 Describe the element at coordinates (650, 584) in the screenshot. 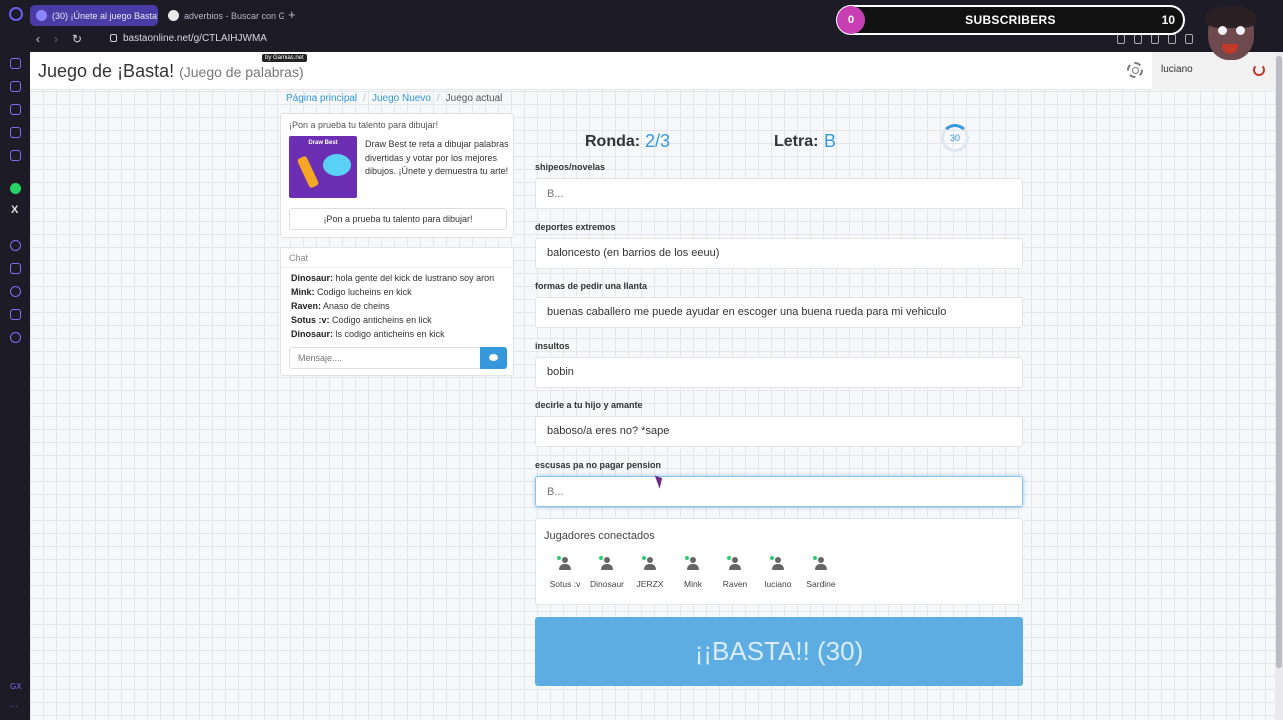

I see `player-name: JERZX` at that location.